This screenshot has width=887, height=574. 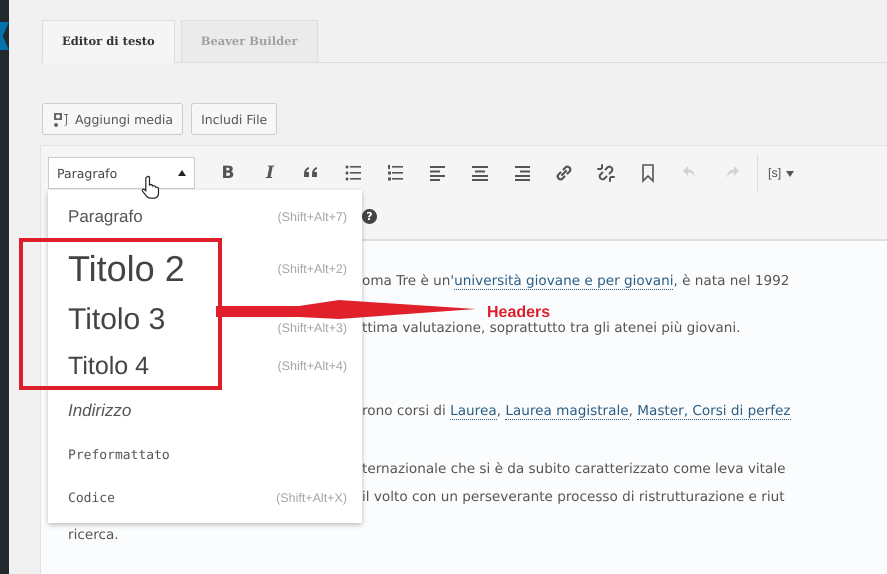 I want to click on menu-item: Indirizzo, so click(x=100, y=411).